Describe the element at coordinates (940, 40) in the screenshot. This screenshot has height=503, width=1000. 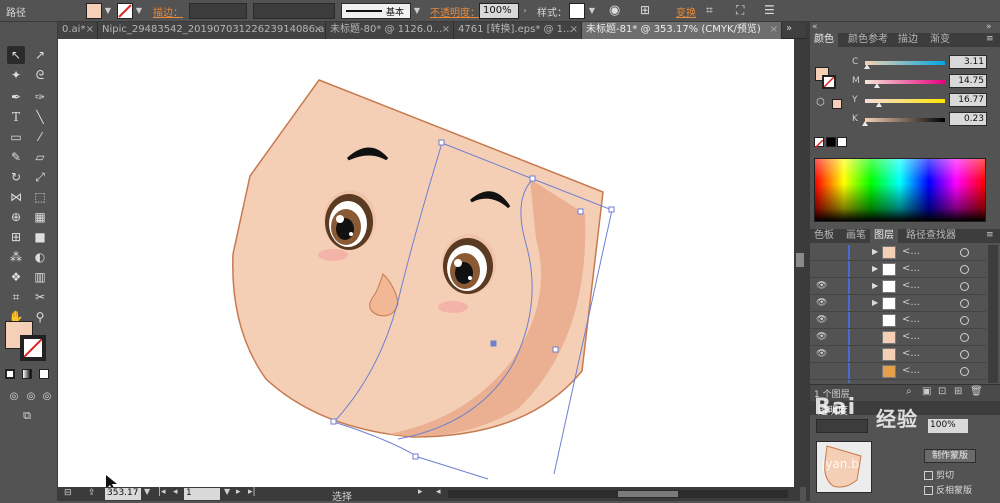
I see `tab-gradient: 渐变` at that location.